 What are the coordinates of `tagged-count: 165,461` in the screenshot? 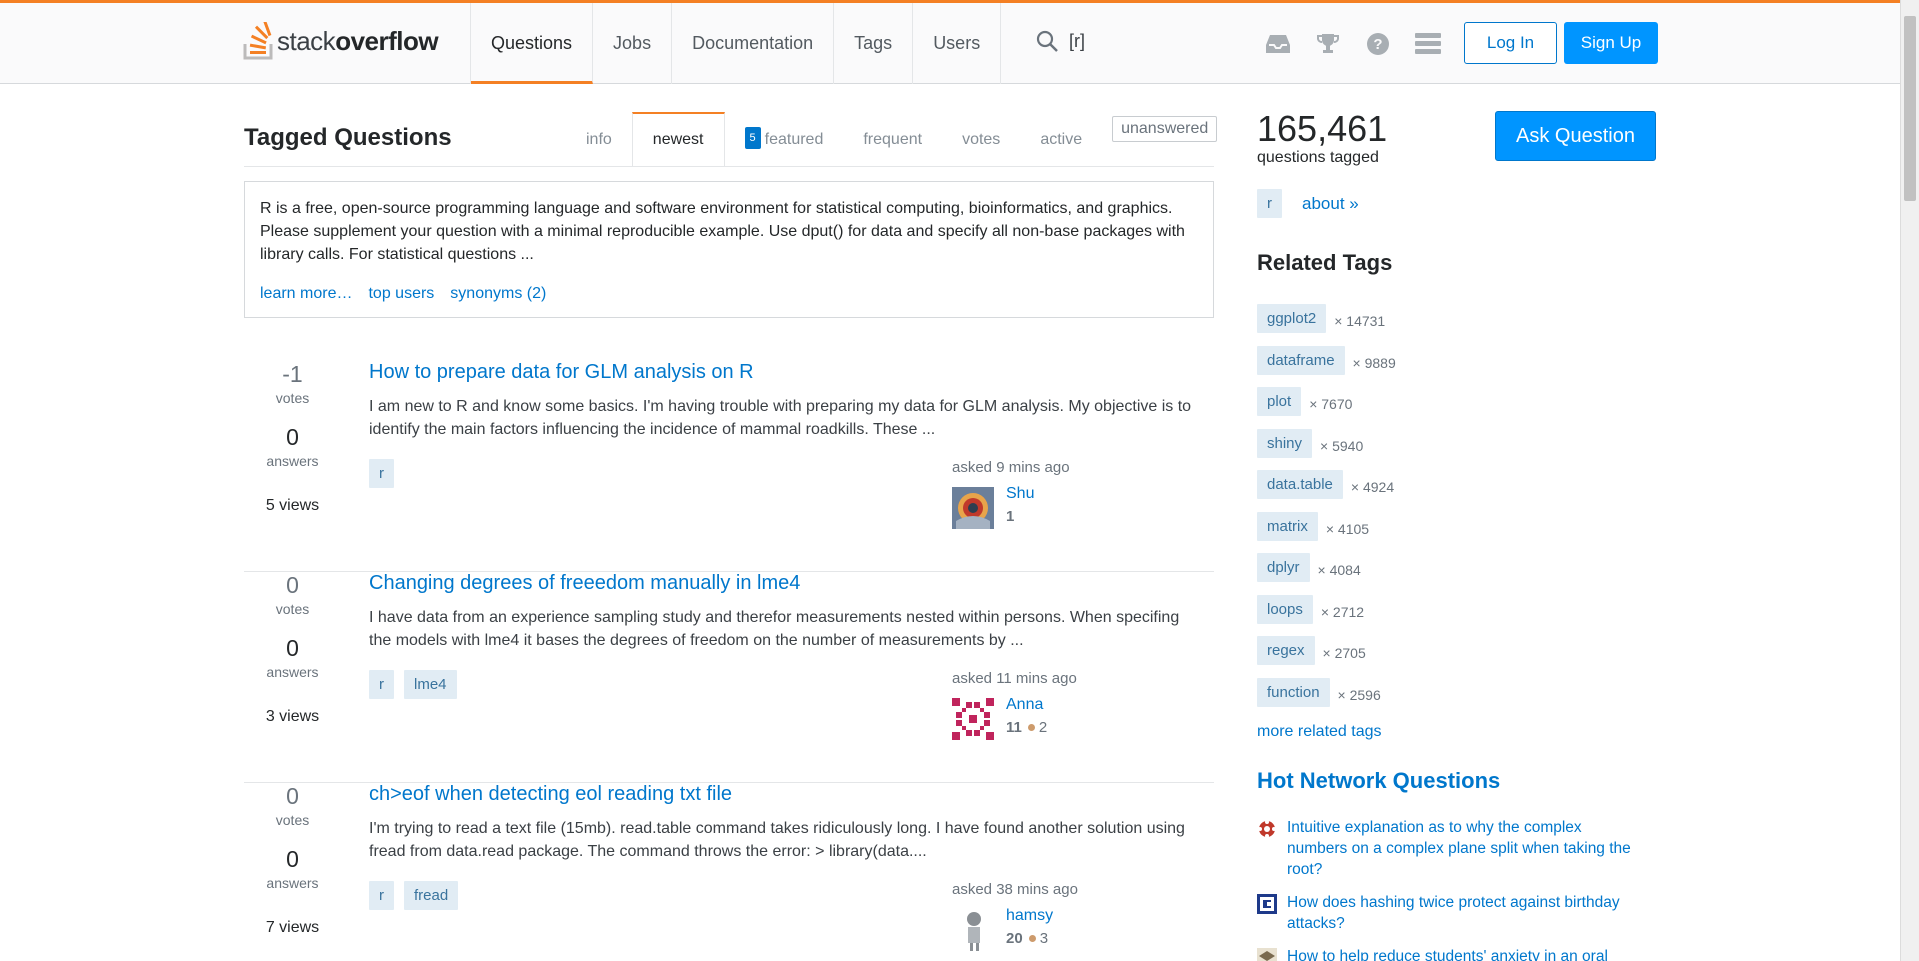 It's located at (1322, 128).